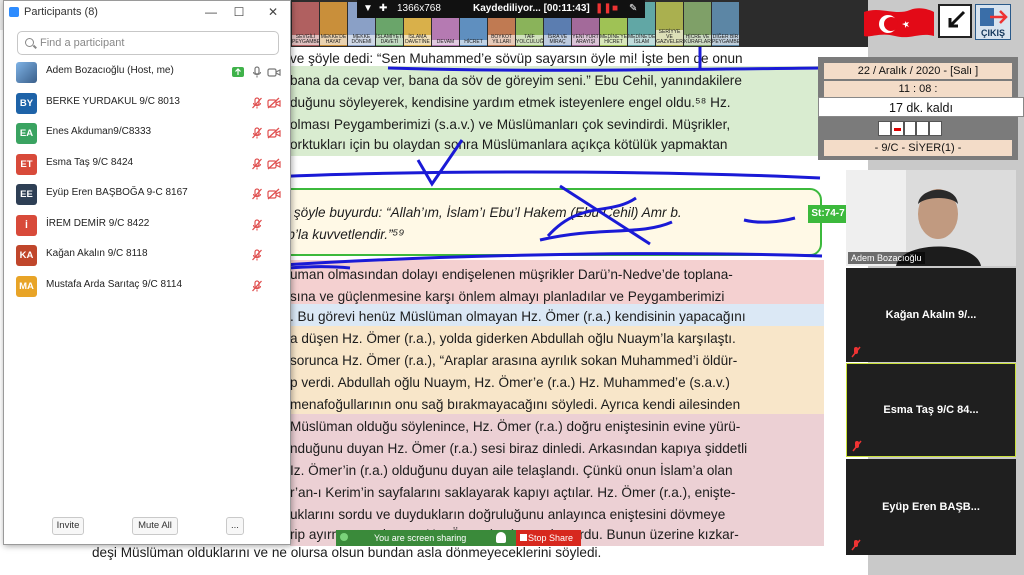 Image resolution: width=1024 pixels, height=575 pixels. What do you see at coordinates (368, 8) in the screenshot?
I see `arrow-down-icon: ▼` at bounding box center [368, 8].